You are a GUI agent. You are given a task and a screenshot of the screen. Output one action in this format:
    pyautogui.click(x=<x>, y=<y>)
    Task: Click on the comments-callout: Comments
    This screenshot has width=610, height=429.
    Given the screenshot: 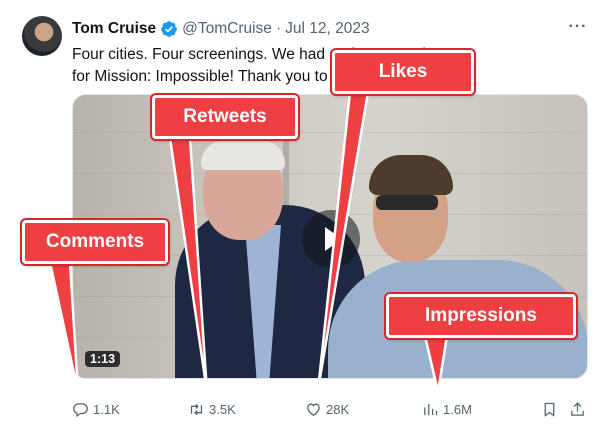 What is the action you would take?
    pyautogui.click(x=95, y=242)
    